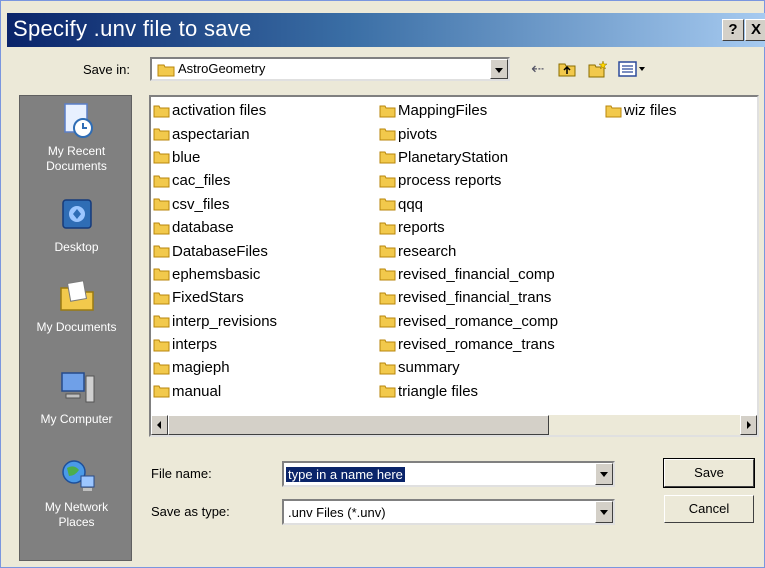  What do you see at coordinates (633, 69) in the screenshot?
I see `view-menu-icon` at bounding box center [633, 69].